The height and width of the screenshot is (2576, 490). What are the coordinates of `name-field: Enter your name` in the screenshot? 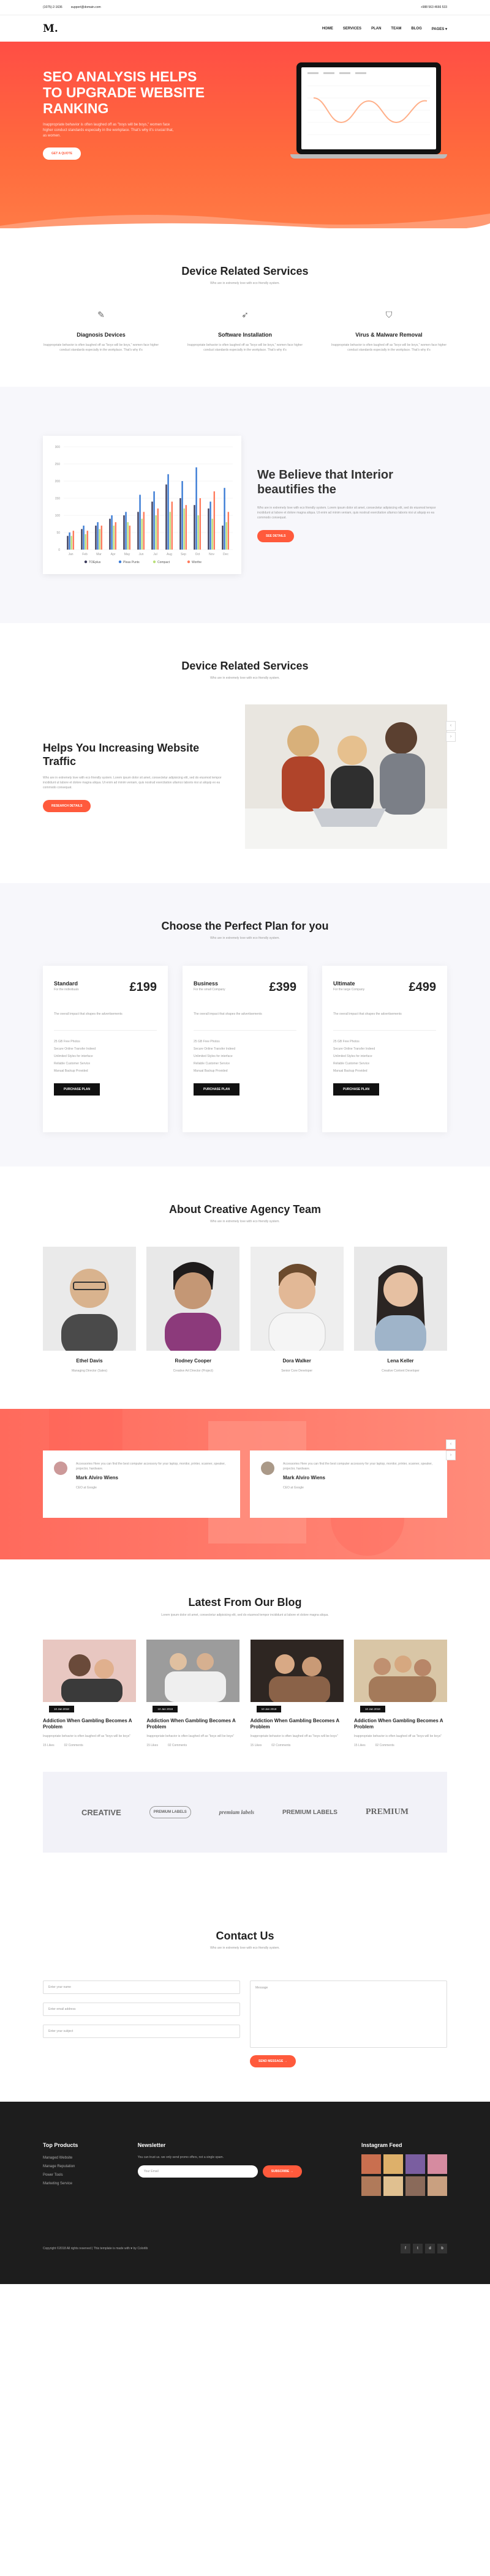 It's located at (141, 1987).